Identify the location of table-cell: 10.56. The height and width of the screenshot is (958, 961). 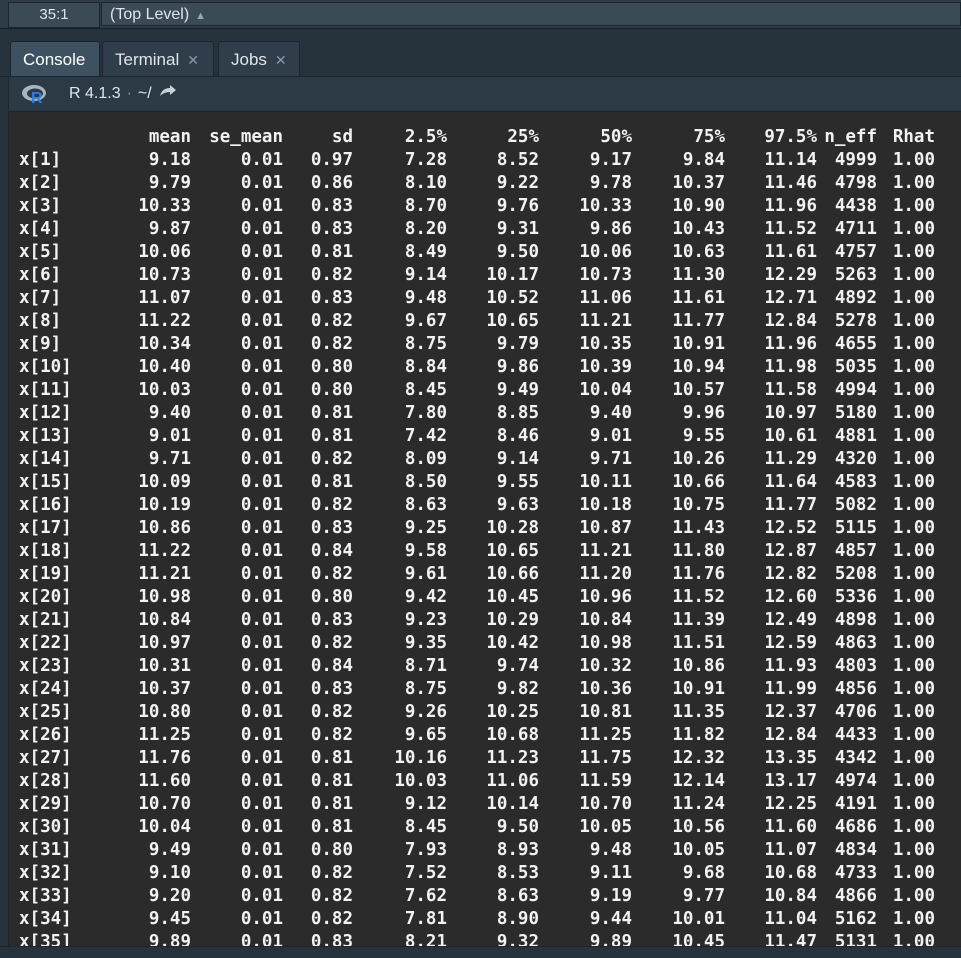
(698, 827).